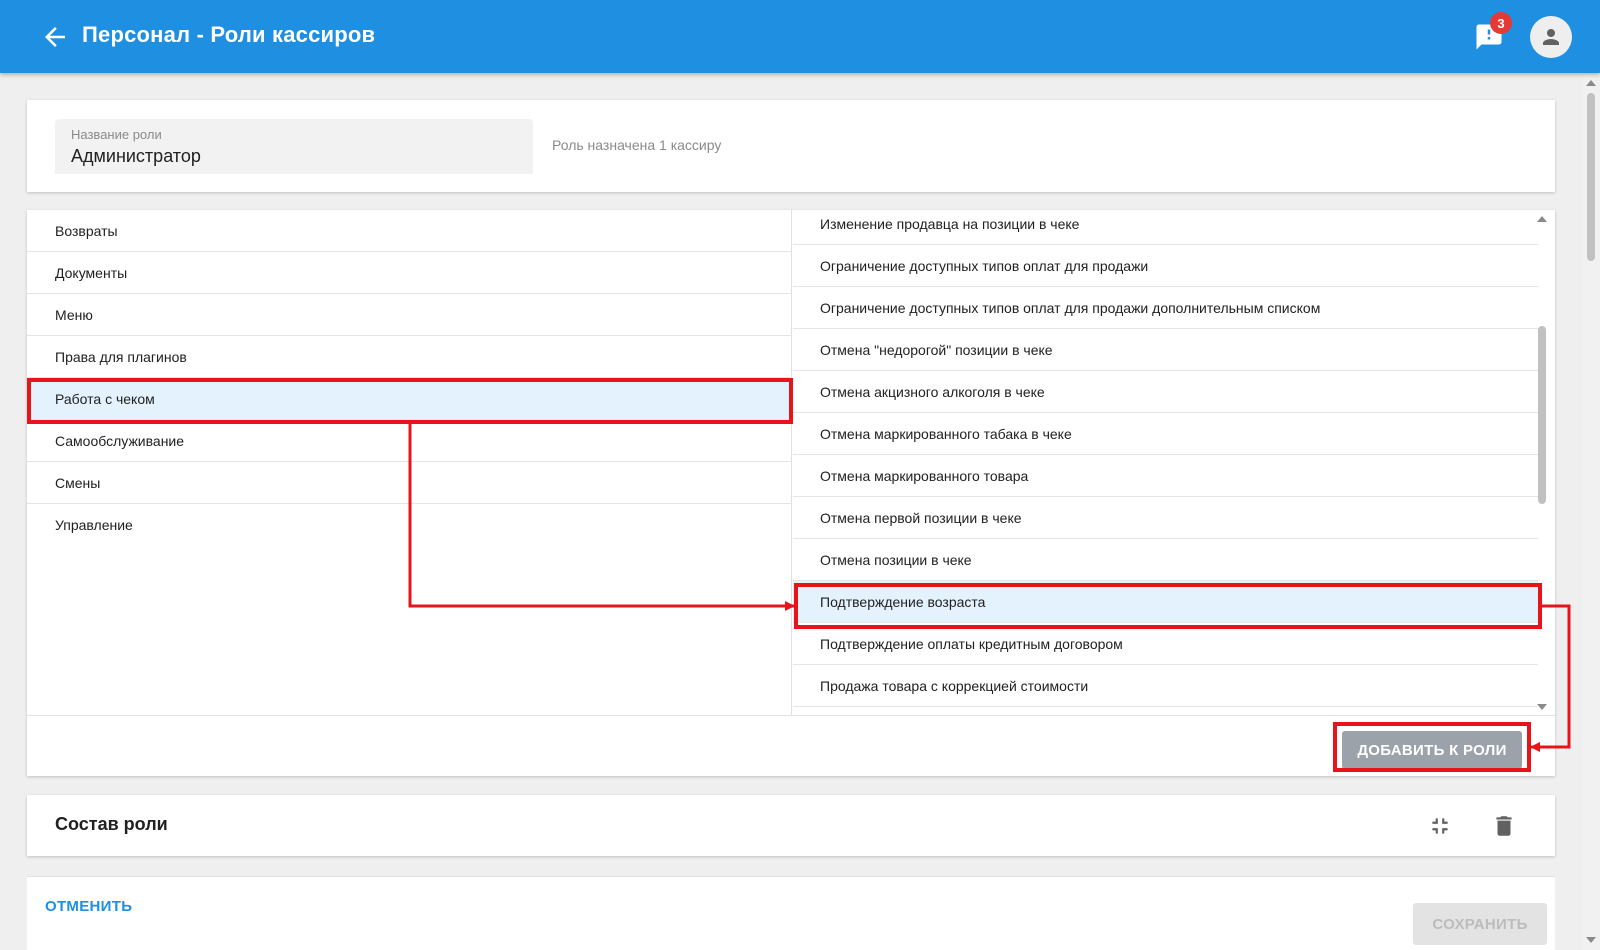  I want to click on category-item-self-service: Самообслуживание, so click(409, 441).